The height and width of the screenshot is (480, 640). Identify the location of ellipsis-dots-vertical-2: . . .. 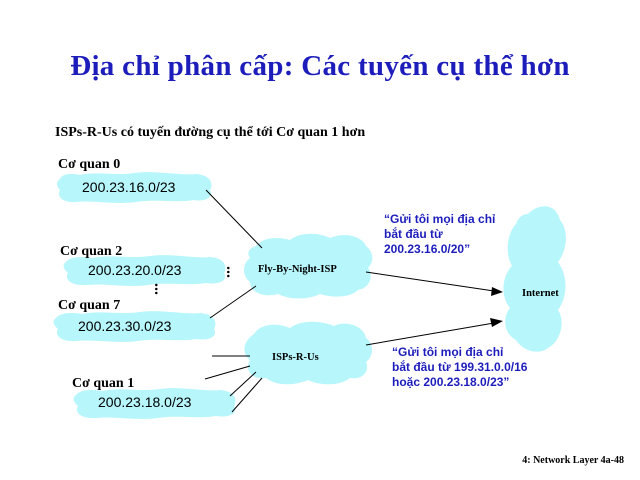
(159, 288).